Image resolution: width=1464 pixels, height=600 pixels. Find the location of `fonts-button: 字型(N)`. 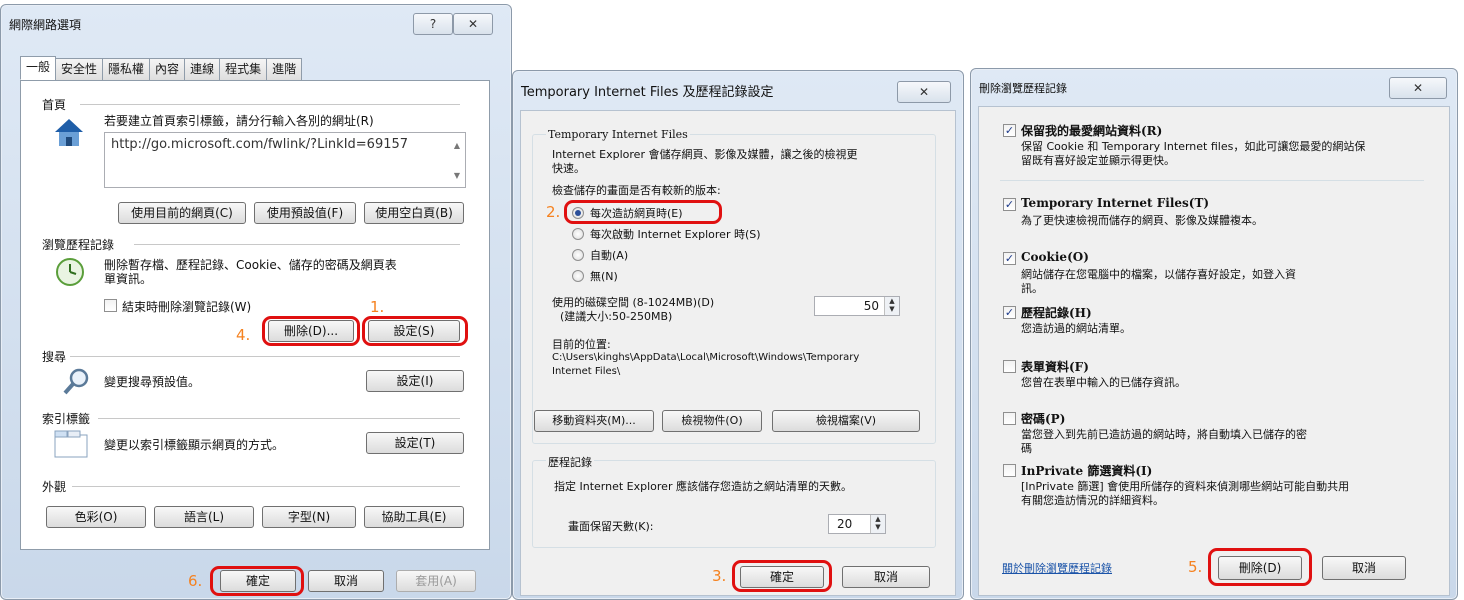

fonts-button: 字型(N) is located at coordinates (309, 517).